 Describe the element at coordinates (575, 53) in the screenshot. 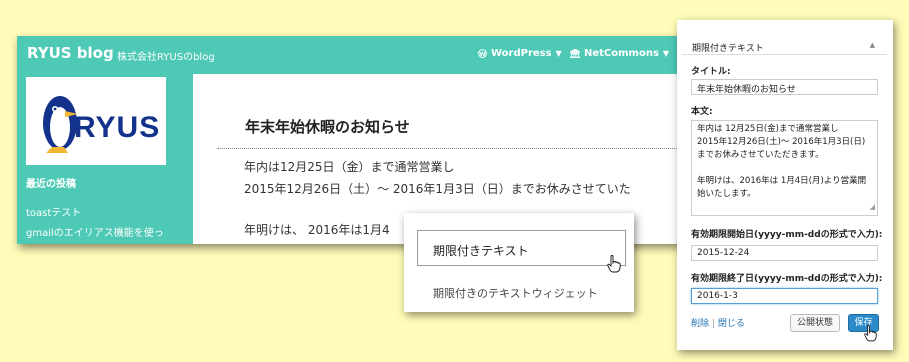

I see `building-icon` at that location.